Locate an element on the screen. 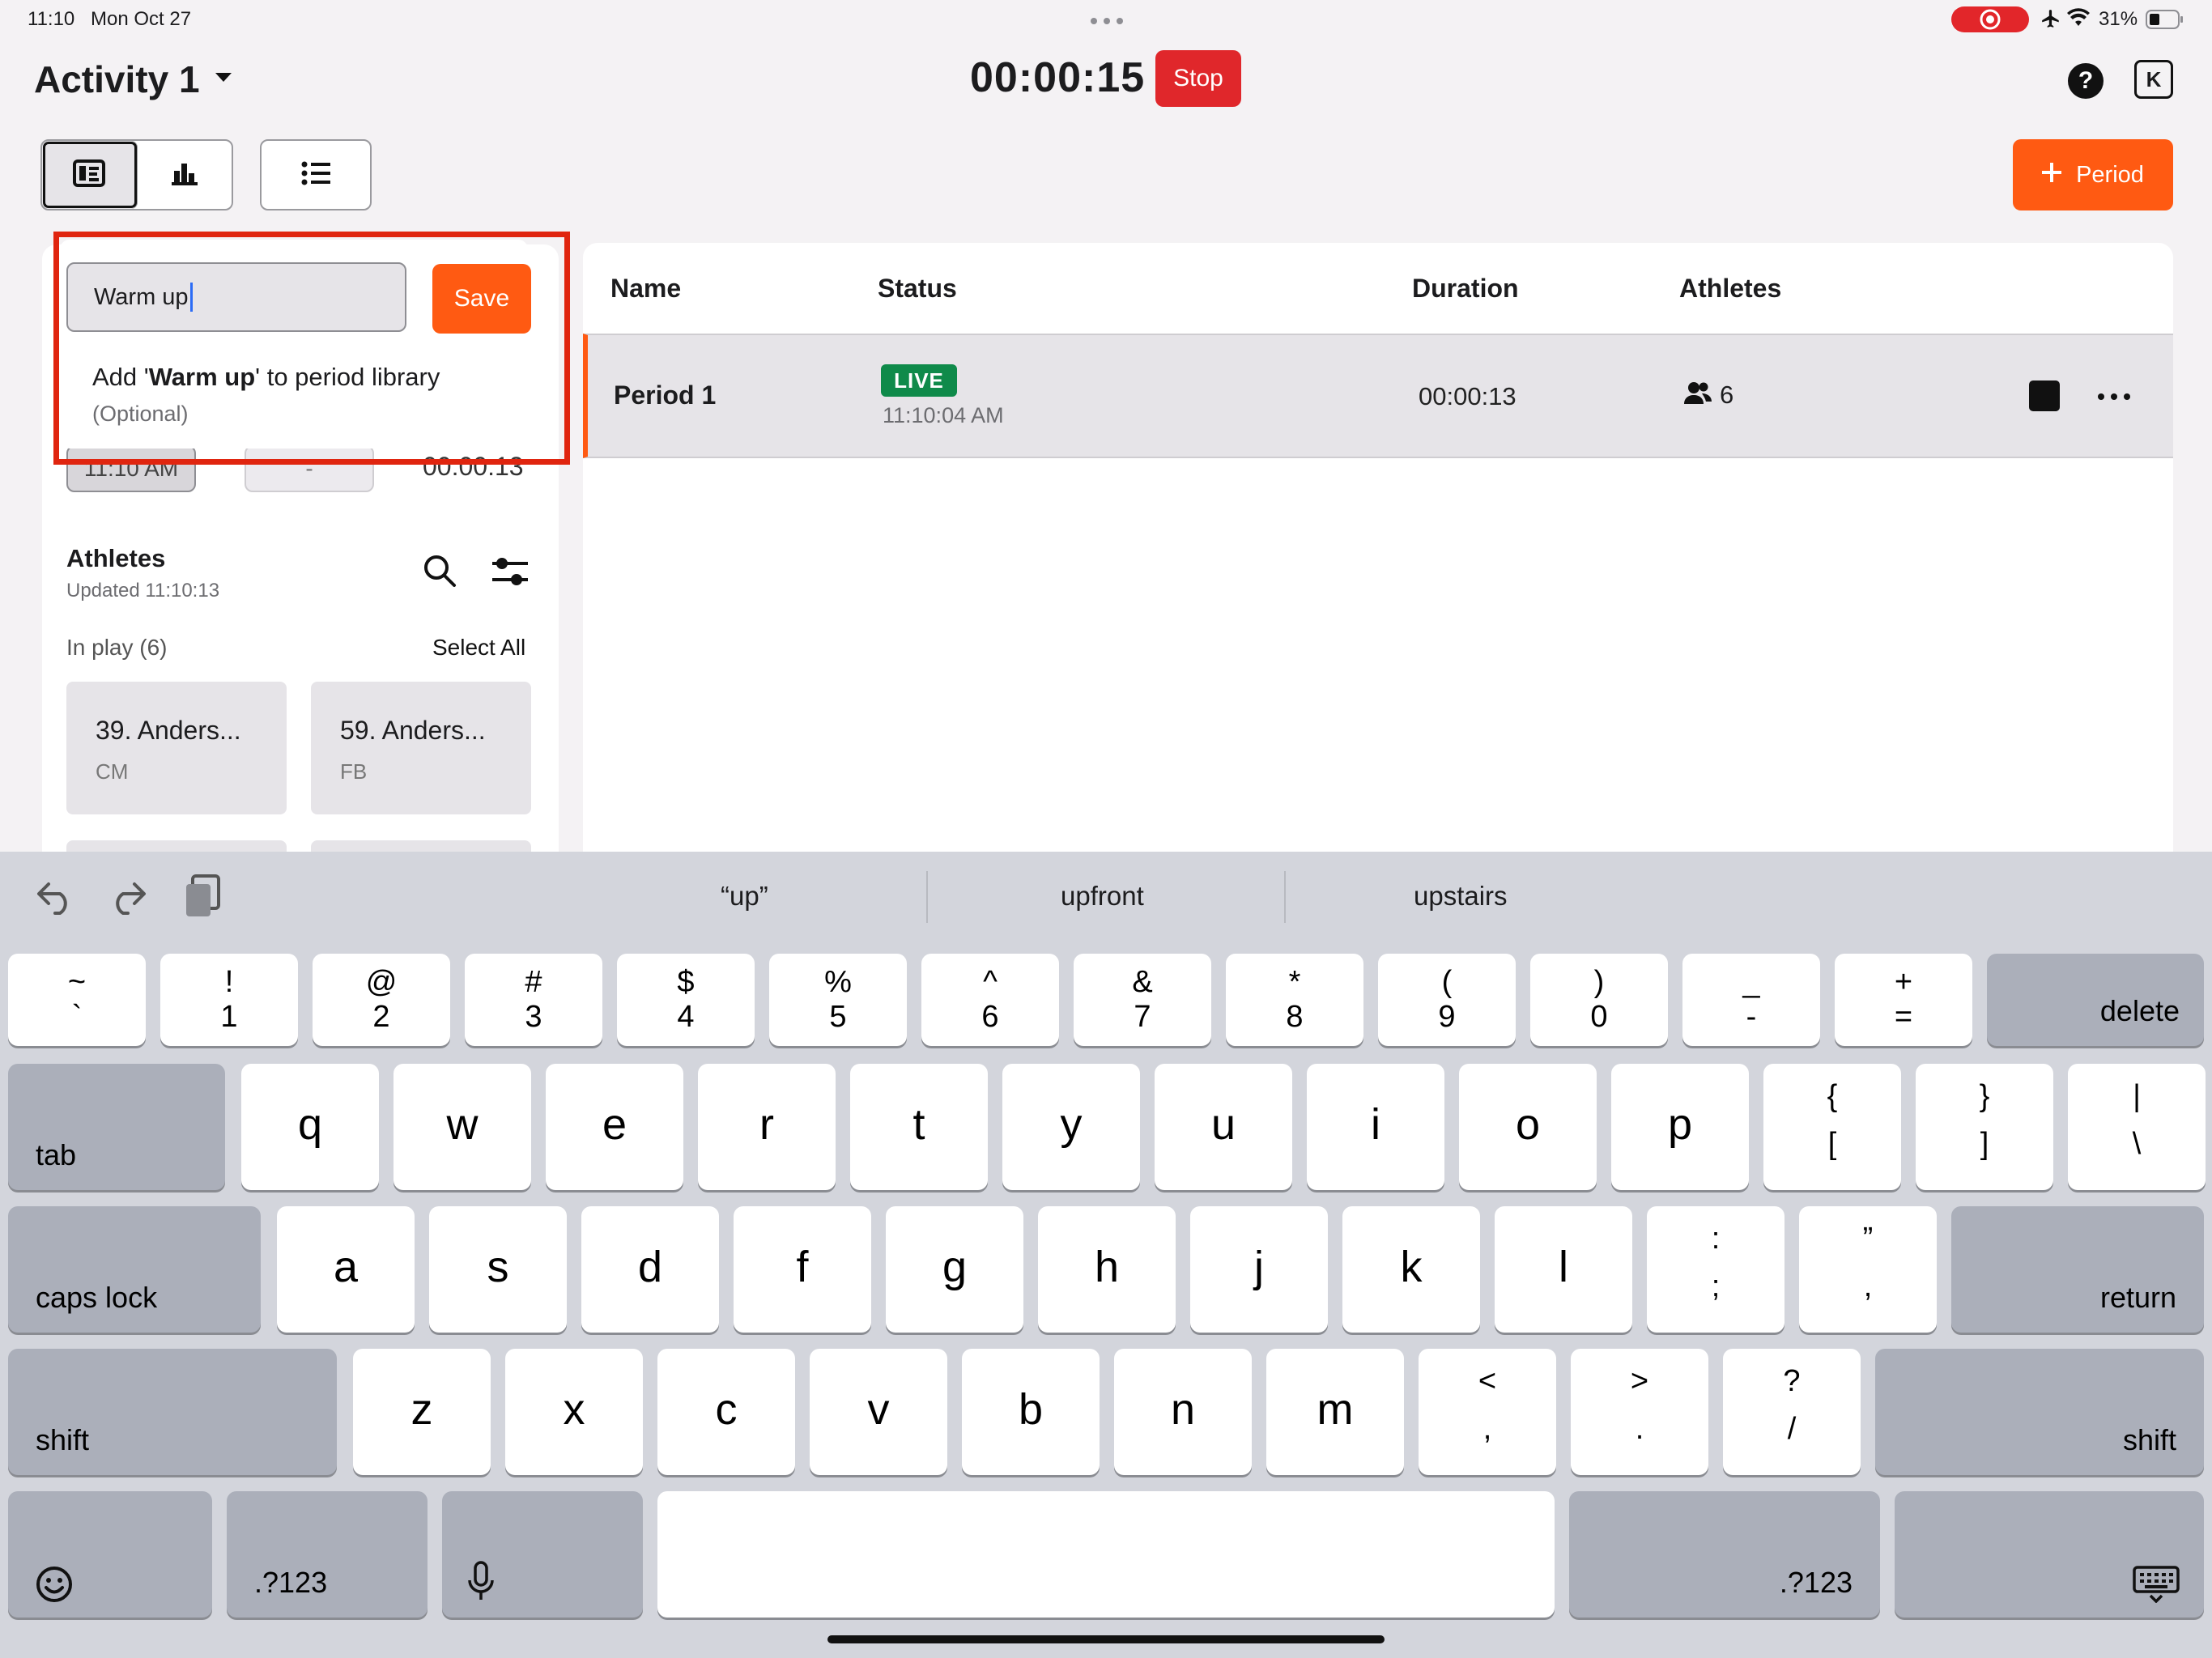  search-icon is located at coordinates (440, 573).